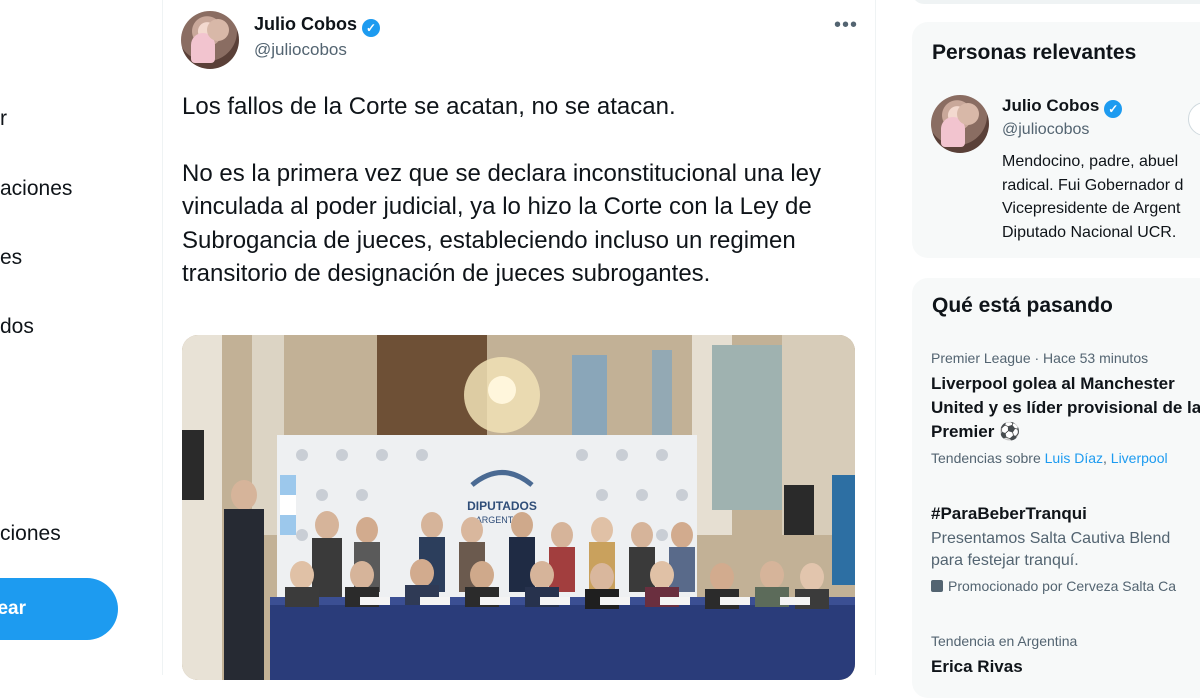 The image size is (1200, 698). Describe the element at coordinates (1053, 383) in the screenshot. I see `trend-headline-line: Liverpool golea al Manchester` at that location.